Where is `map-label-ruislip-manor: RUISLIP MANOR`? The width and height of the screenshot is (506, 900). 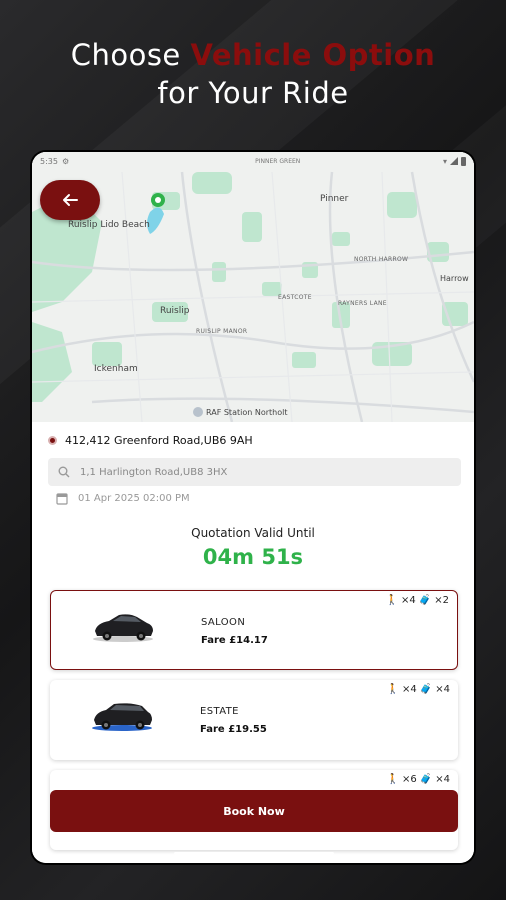
map-label-ruislip-manor: RUISLIP MANOR is located at coordinates (222, 331).